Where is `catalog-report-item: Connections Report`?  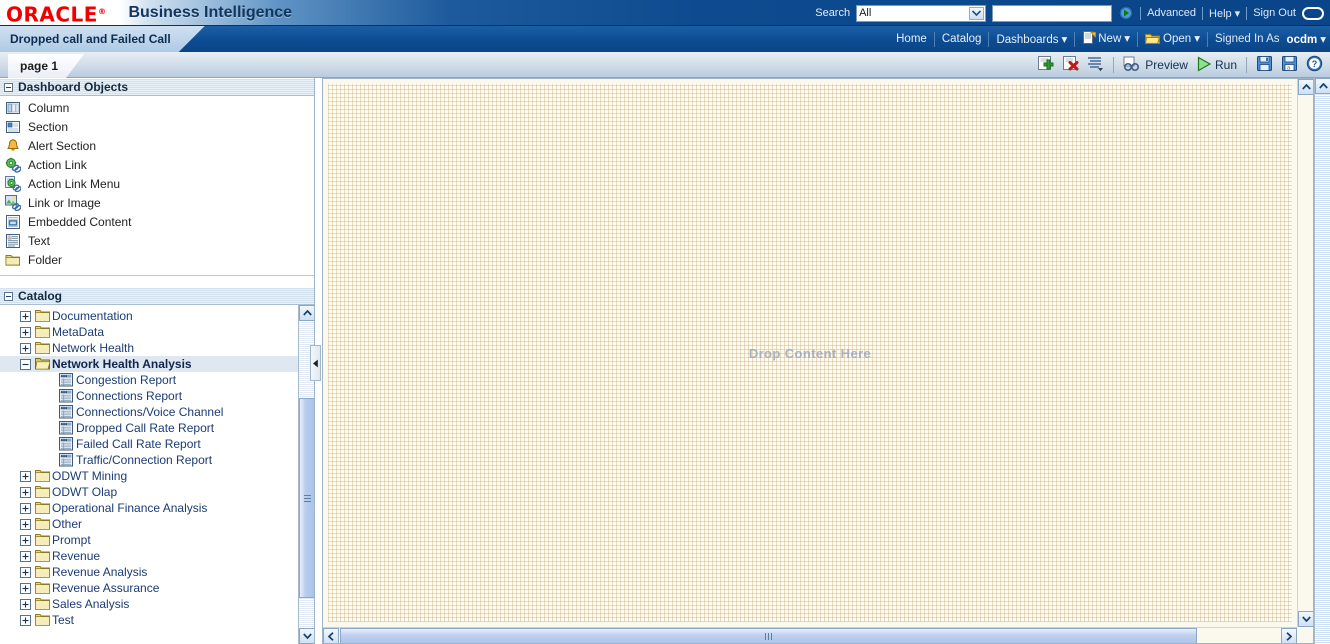
catalog-report-item: Connections Report is located at coordinates (149, 396).